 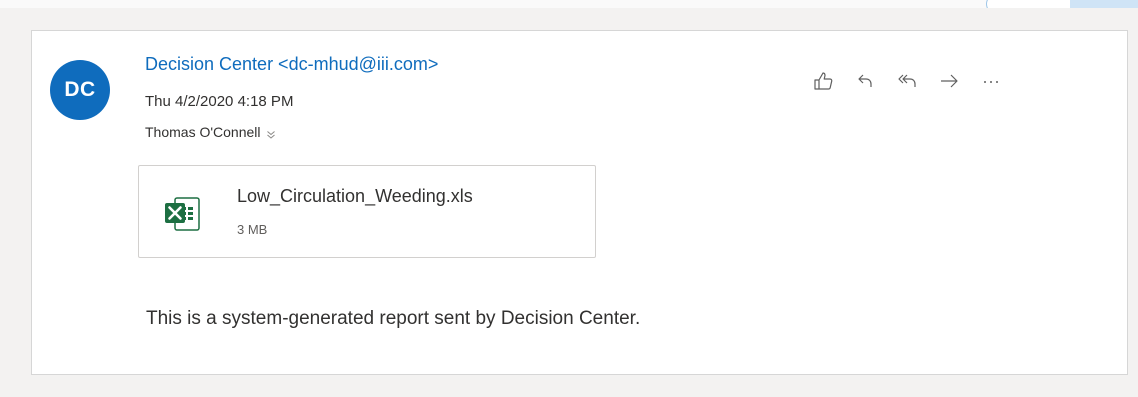 What do you see at coordinates (291, 64) in the screenshot?
I see `sender-name: Decision Center <dc-mhud@iii.com>` at bounding box center [291, 64].